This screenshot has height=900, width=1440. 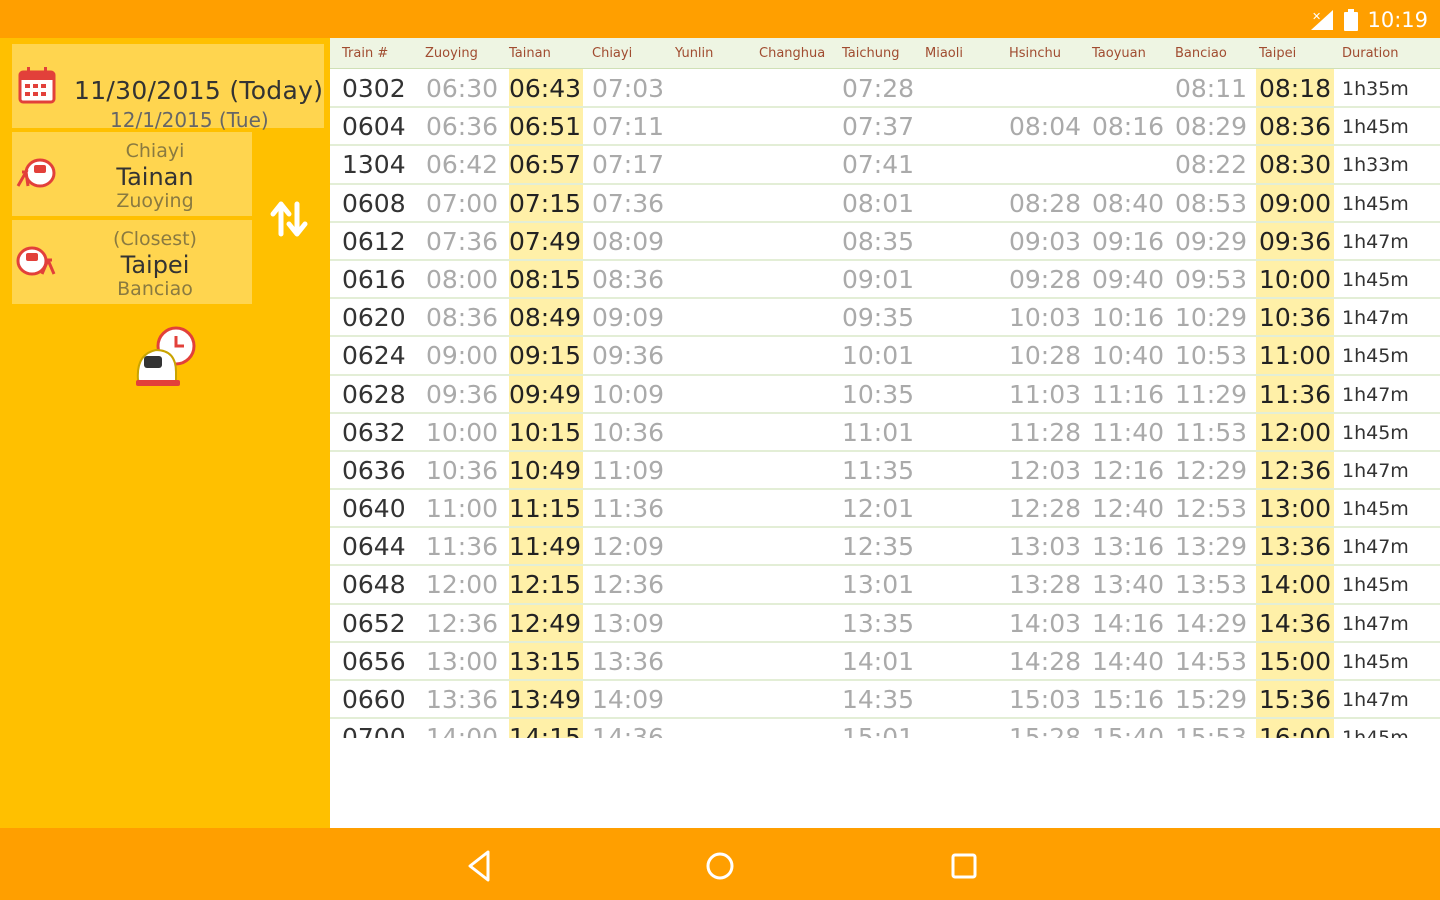 What do you see at coordinates (871, 53) in the screenshot?
I see `col-header-taichung: Taichung` at bounding box center [871, 53].